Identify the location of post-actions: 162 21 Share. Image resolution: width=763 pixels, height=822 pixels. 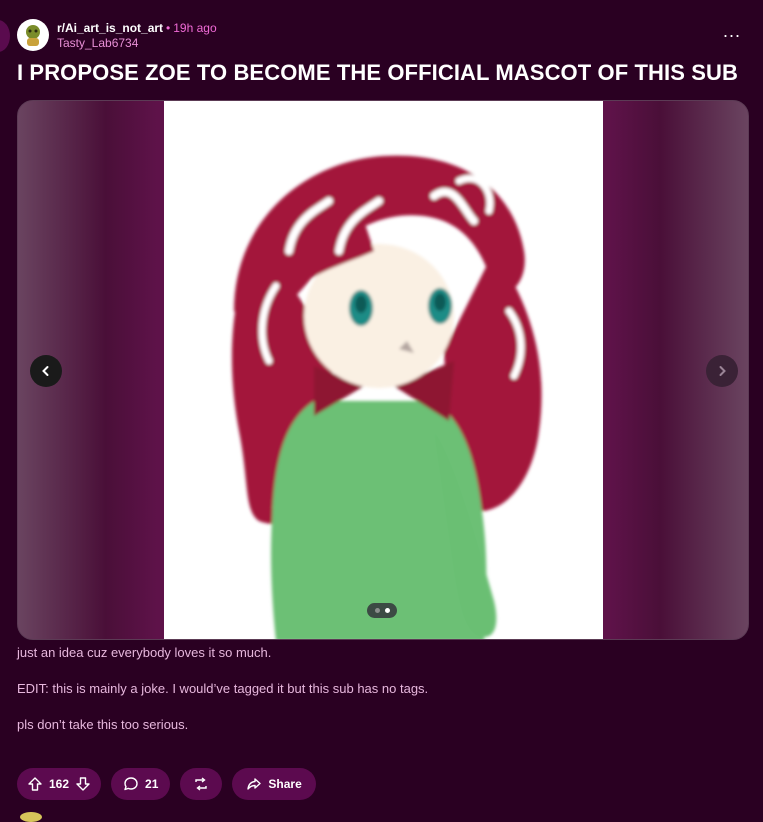
(166, 784).